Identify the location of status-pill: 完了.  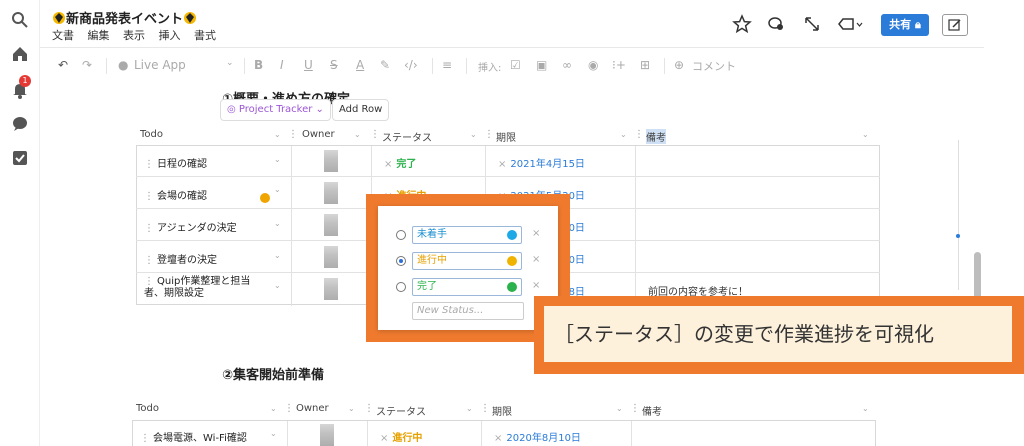
(467, 287).